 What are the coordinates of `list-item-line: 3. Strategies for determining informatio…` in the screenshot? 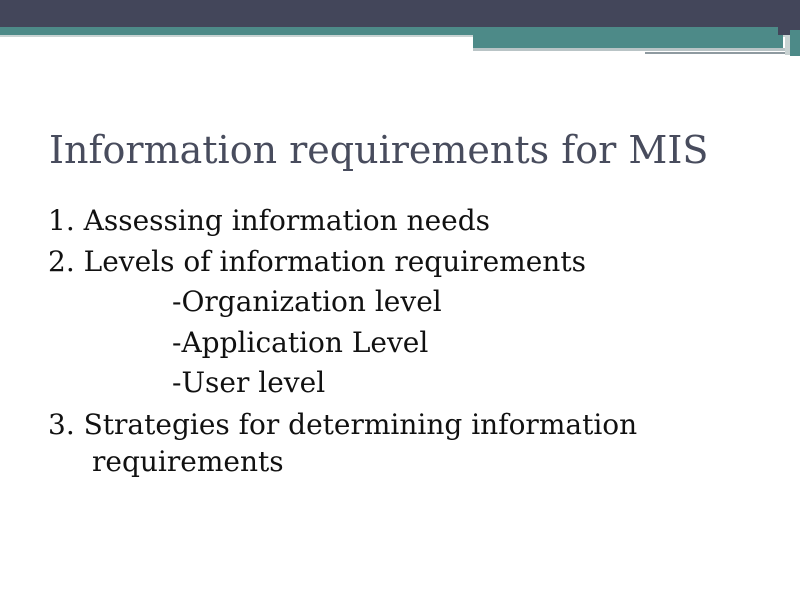 It's located at (343, 424).